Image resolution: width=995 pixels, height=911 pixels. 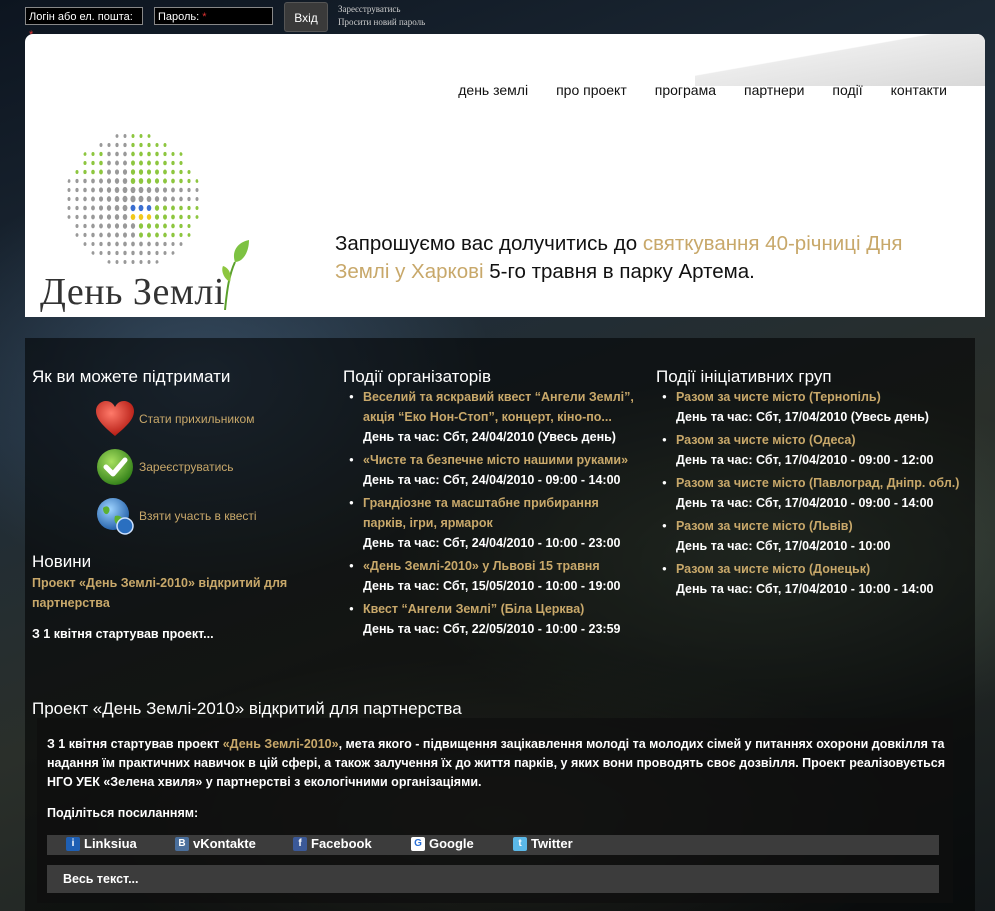 I want to click on share-label-text: Linksiua, so click(x=110, y=843).